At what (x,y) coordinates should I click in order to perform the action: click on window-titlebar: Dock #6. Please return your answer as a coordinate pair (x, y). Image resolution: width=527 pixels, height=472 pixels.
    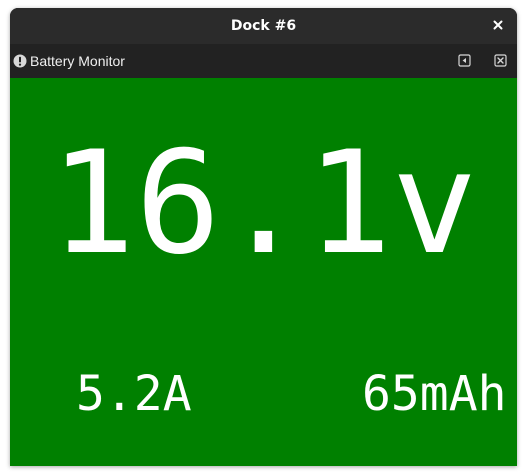
    Looking at the image, I should click on (263, 26).